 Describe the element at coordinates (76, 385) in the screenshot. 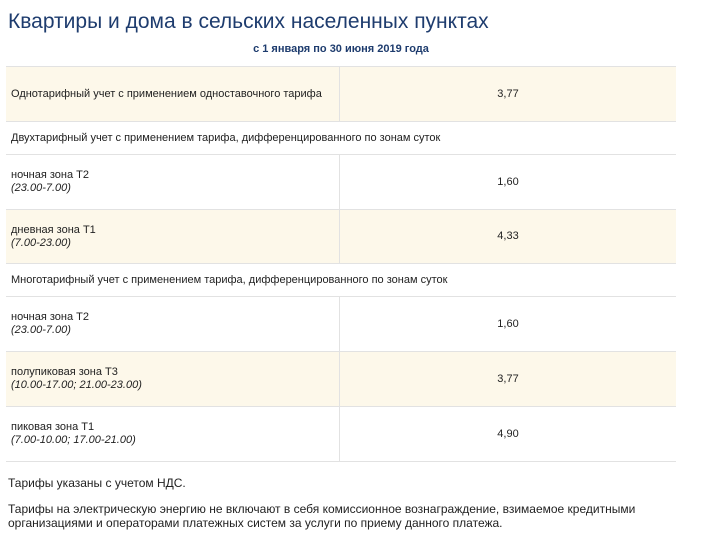

I see `zone-period: (10.00-17.00; 21.00-23.00)` at that location.